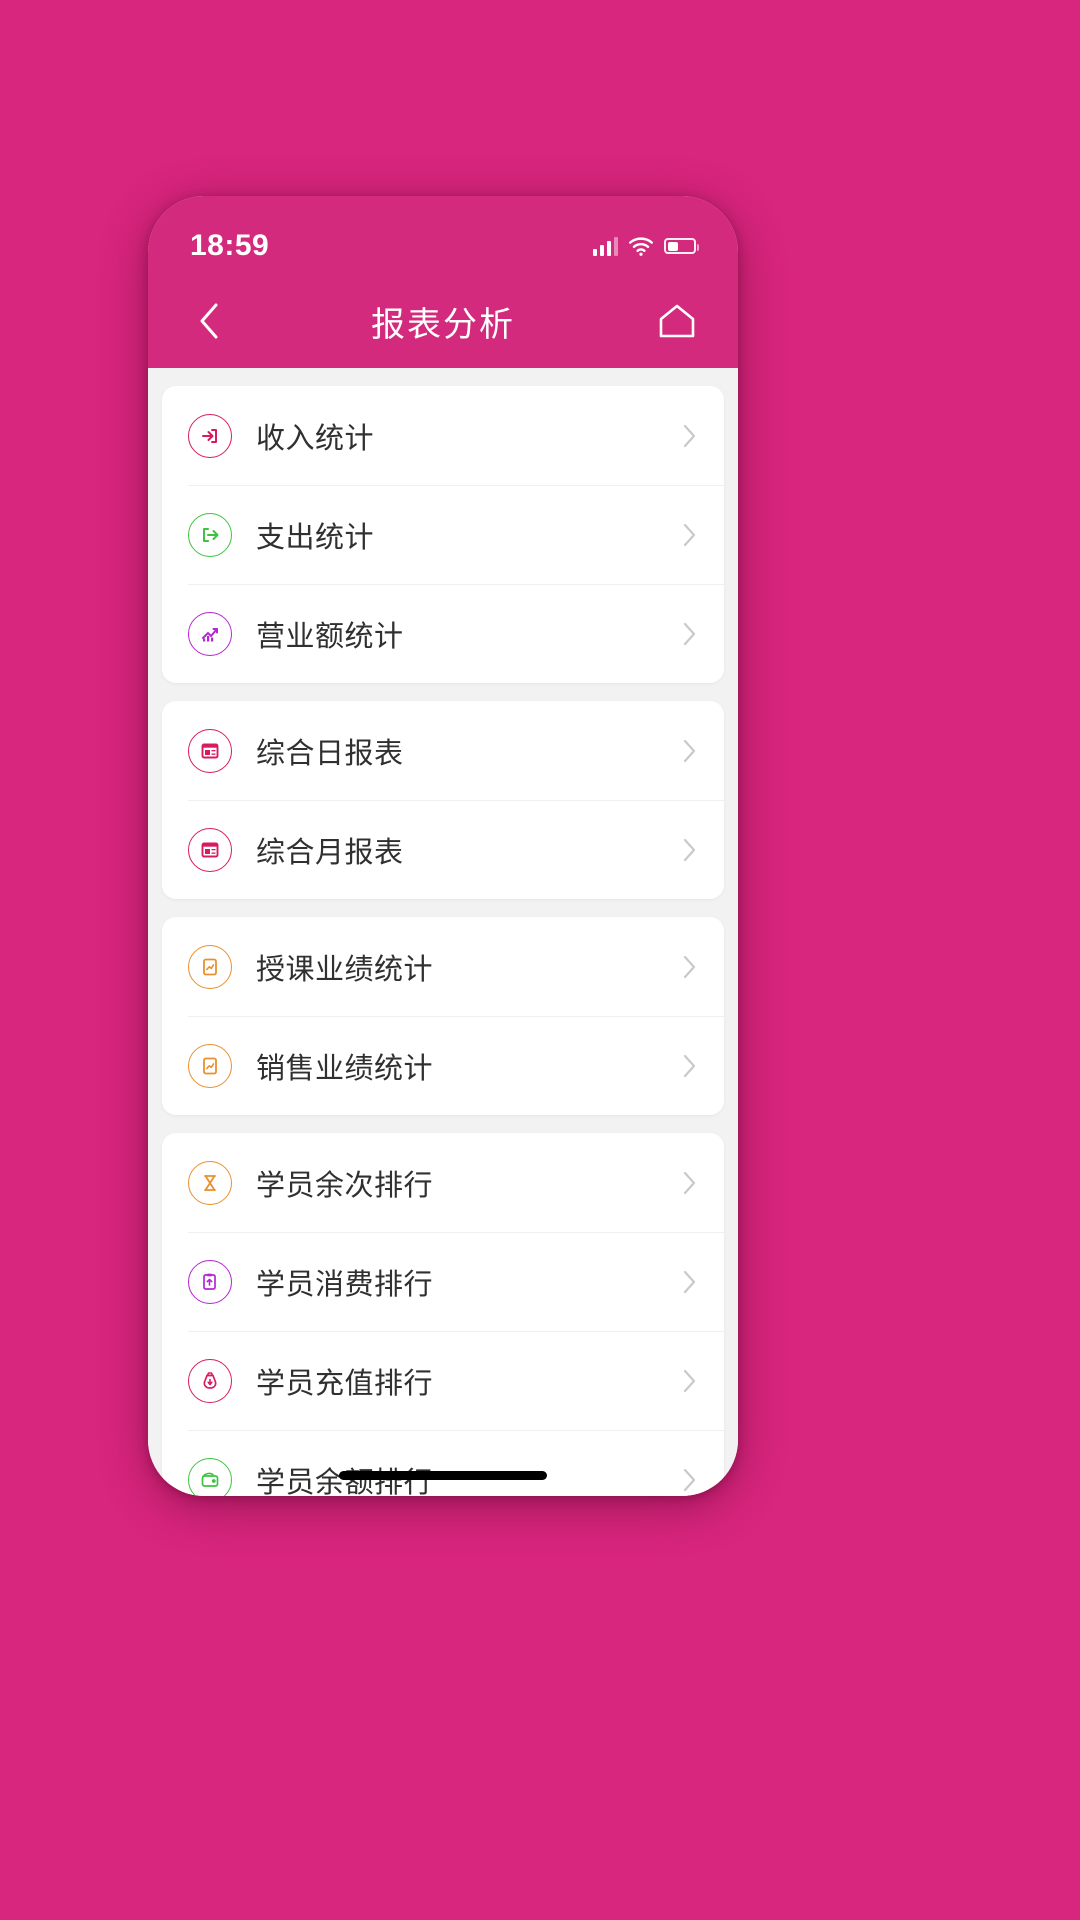 This screenshot has width=1080, height=1920. I want to click on list-item-label: 销售业绩统计, so click(345, 1068).